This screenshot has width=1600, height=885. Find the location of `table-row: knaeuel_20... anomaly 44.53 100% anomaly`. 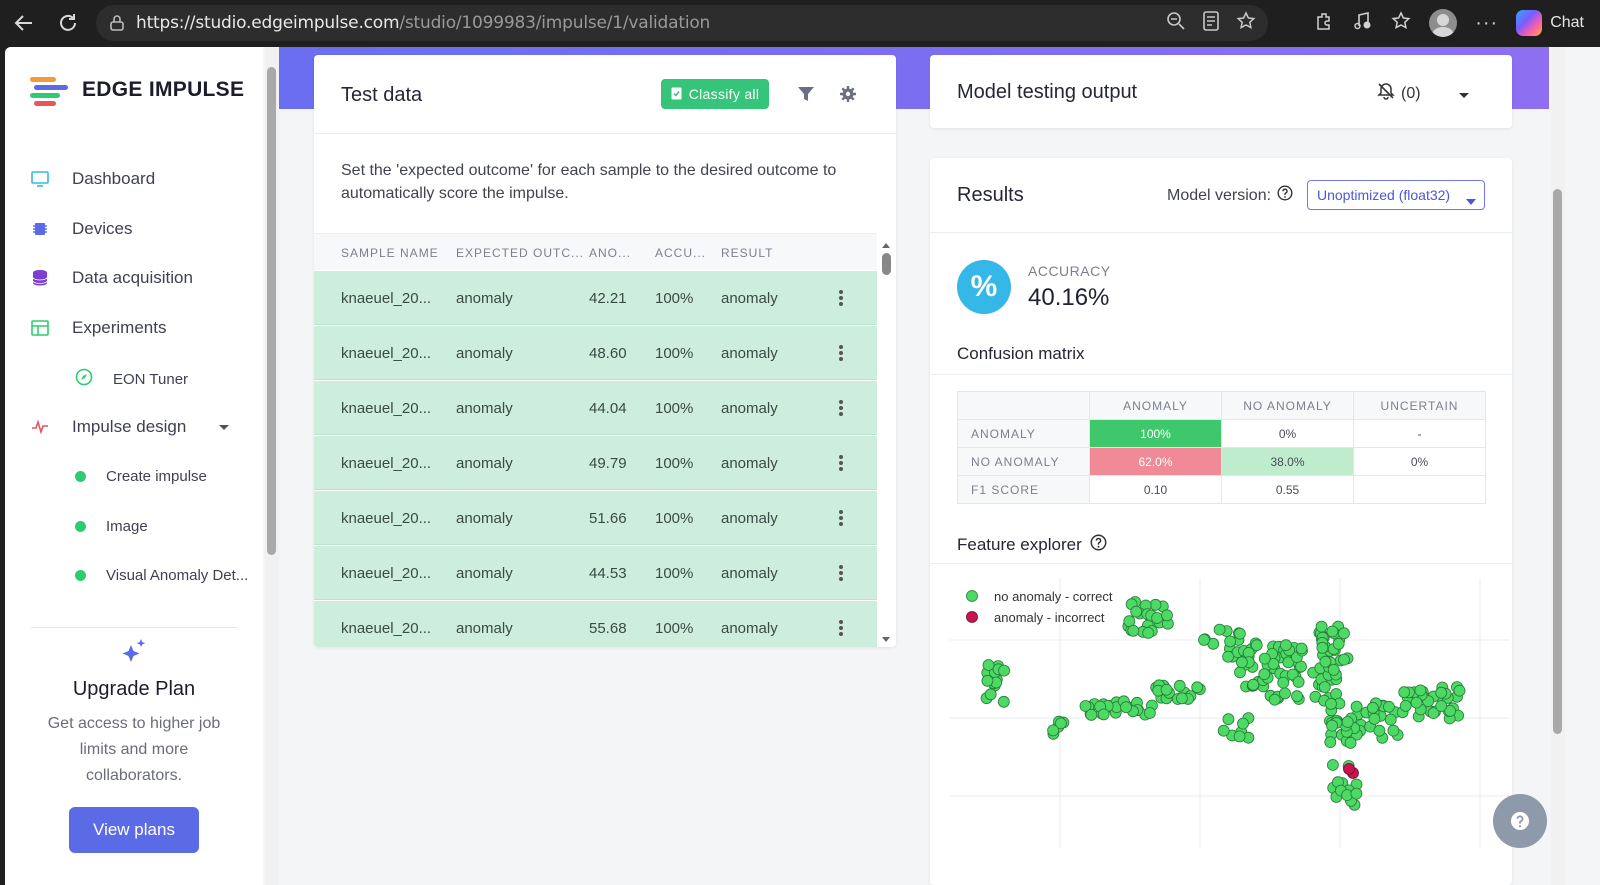

table-row: knaeuel_20... anomaly 44.53 100% anomaly is located at coordinates (595, 573).